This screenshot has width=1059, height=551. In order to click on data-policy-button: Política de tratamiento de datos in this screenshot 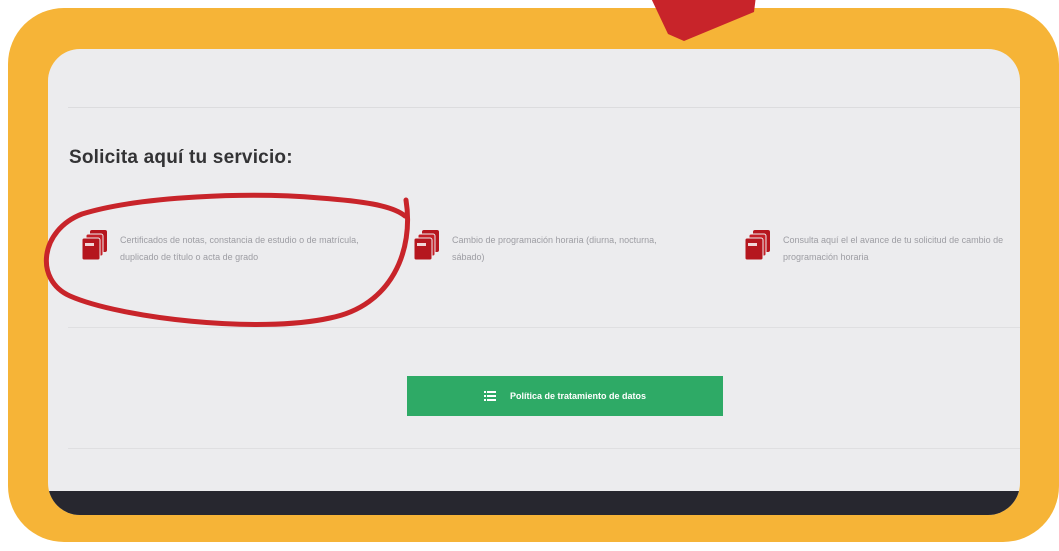, I will do `click(565, 396)`.